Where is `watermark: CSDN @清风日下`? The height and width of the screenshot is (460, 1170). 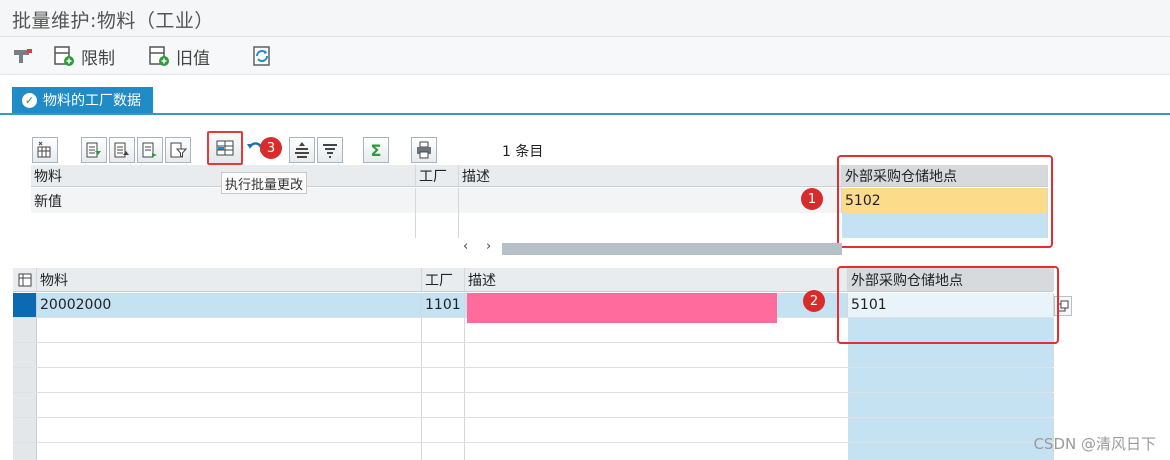 watermark: CSDN @清风日下 is located at coordinates (1094, 444).